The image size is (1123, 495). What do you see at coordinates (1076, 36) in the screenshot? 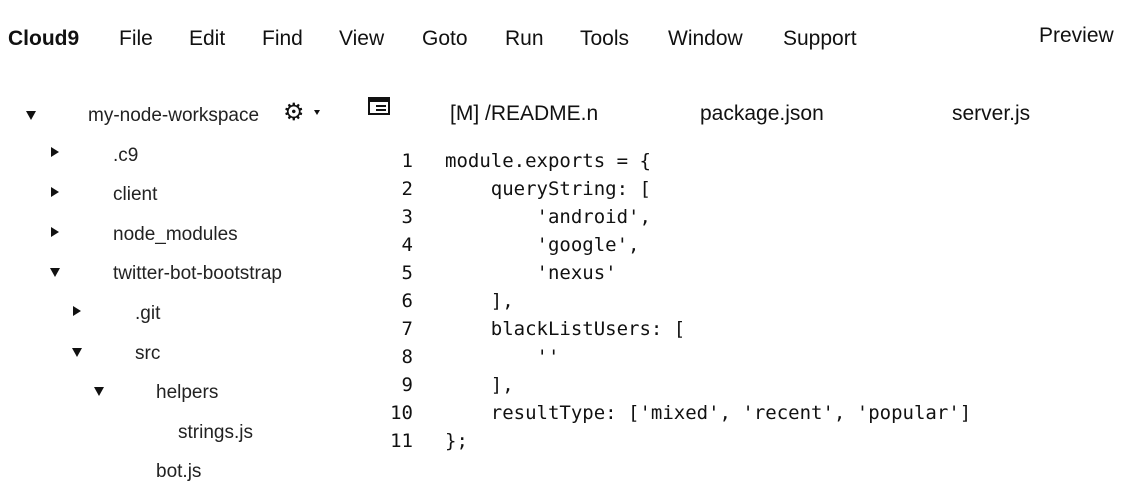
I see `preview-button: Preview` at bounding box center [1076, 36].